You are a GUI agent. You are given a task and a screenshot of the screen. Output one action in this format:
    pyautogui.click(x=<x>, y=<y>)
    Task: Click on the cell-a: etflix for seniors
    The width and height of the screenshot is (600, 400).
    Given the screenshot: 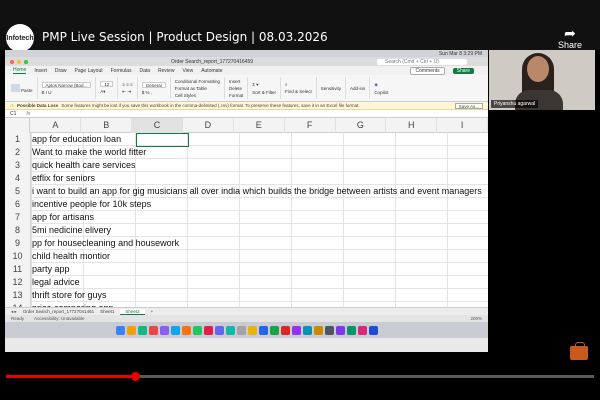 What is the action you would take?
    pyautogui.click(x=63, y=178)
    